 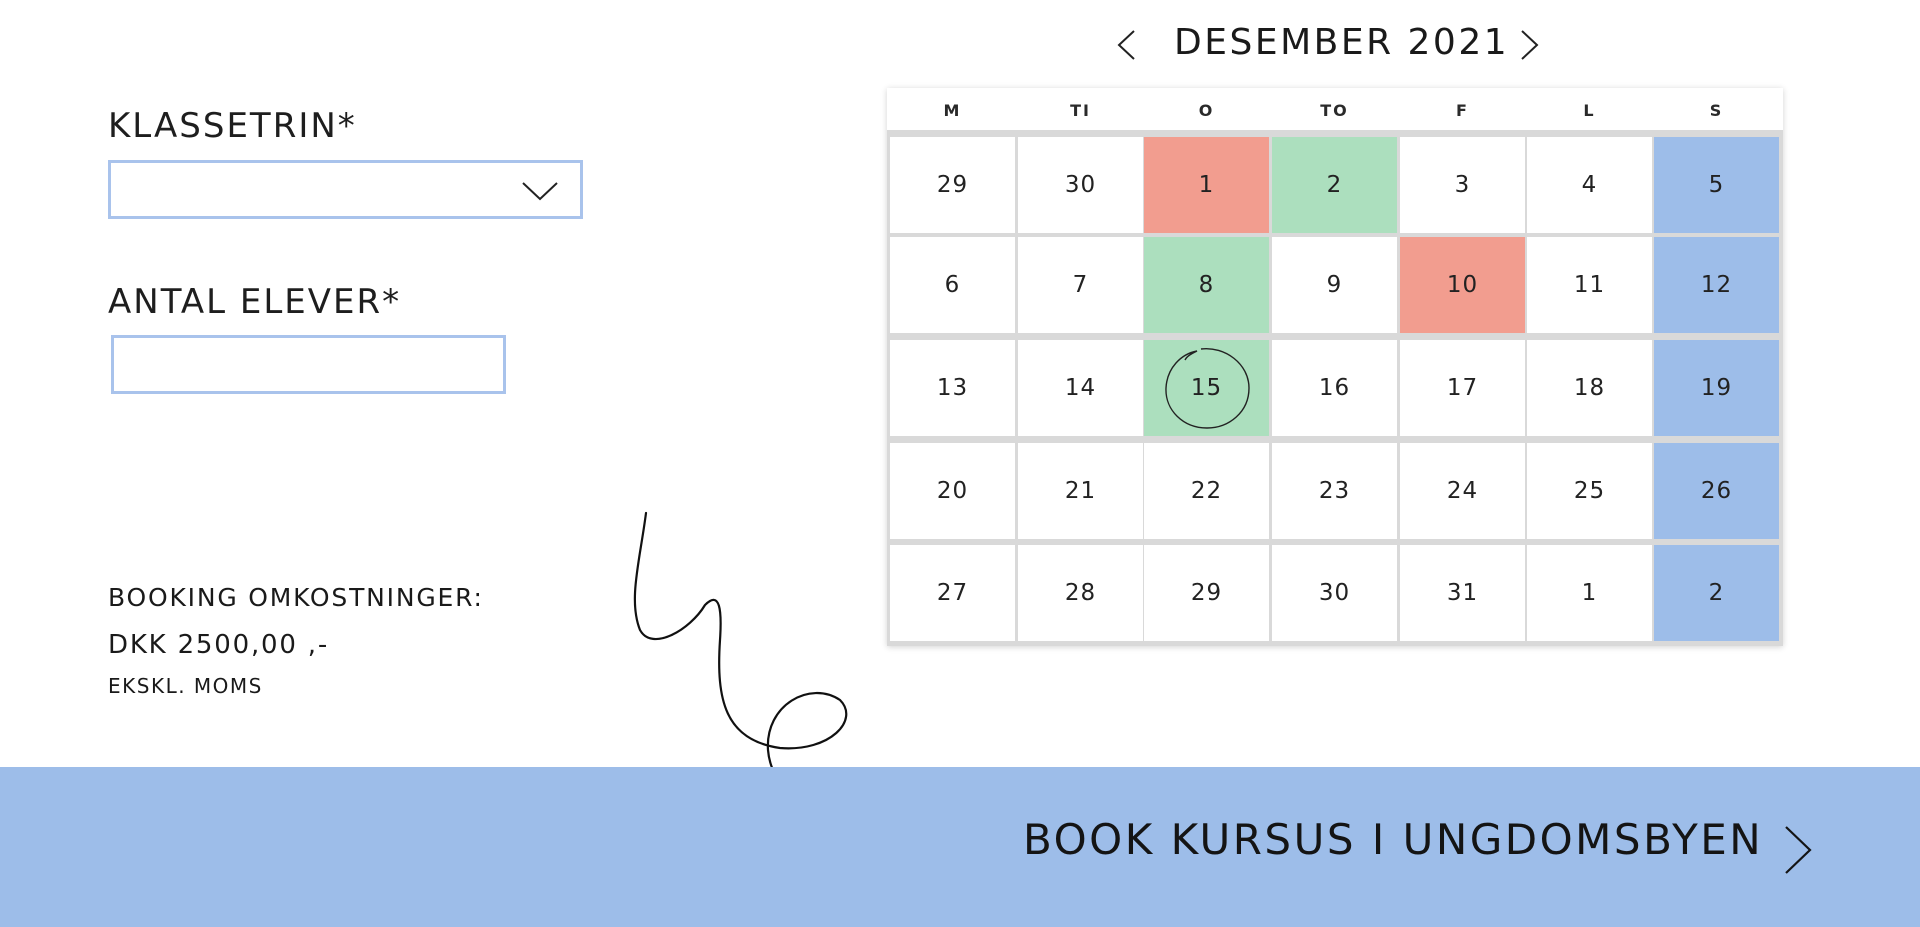 I want to click on booking-cost-value: DKK 2500,00 ,-, so click(x=219, y=645).